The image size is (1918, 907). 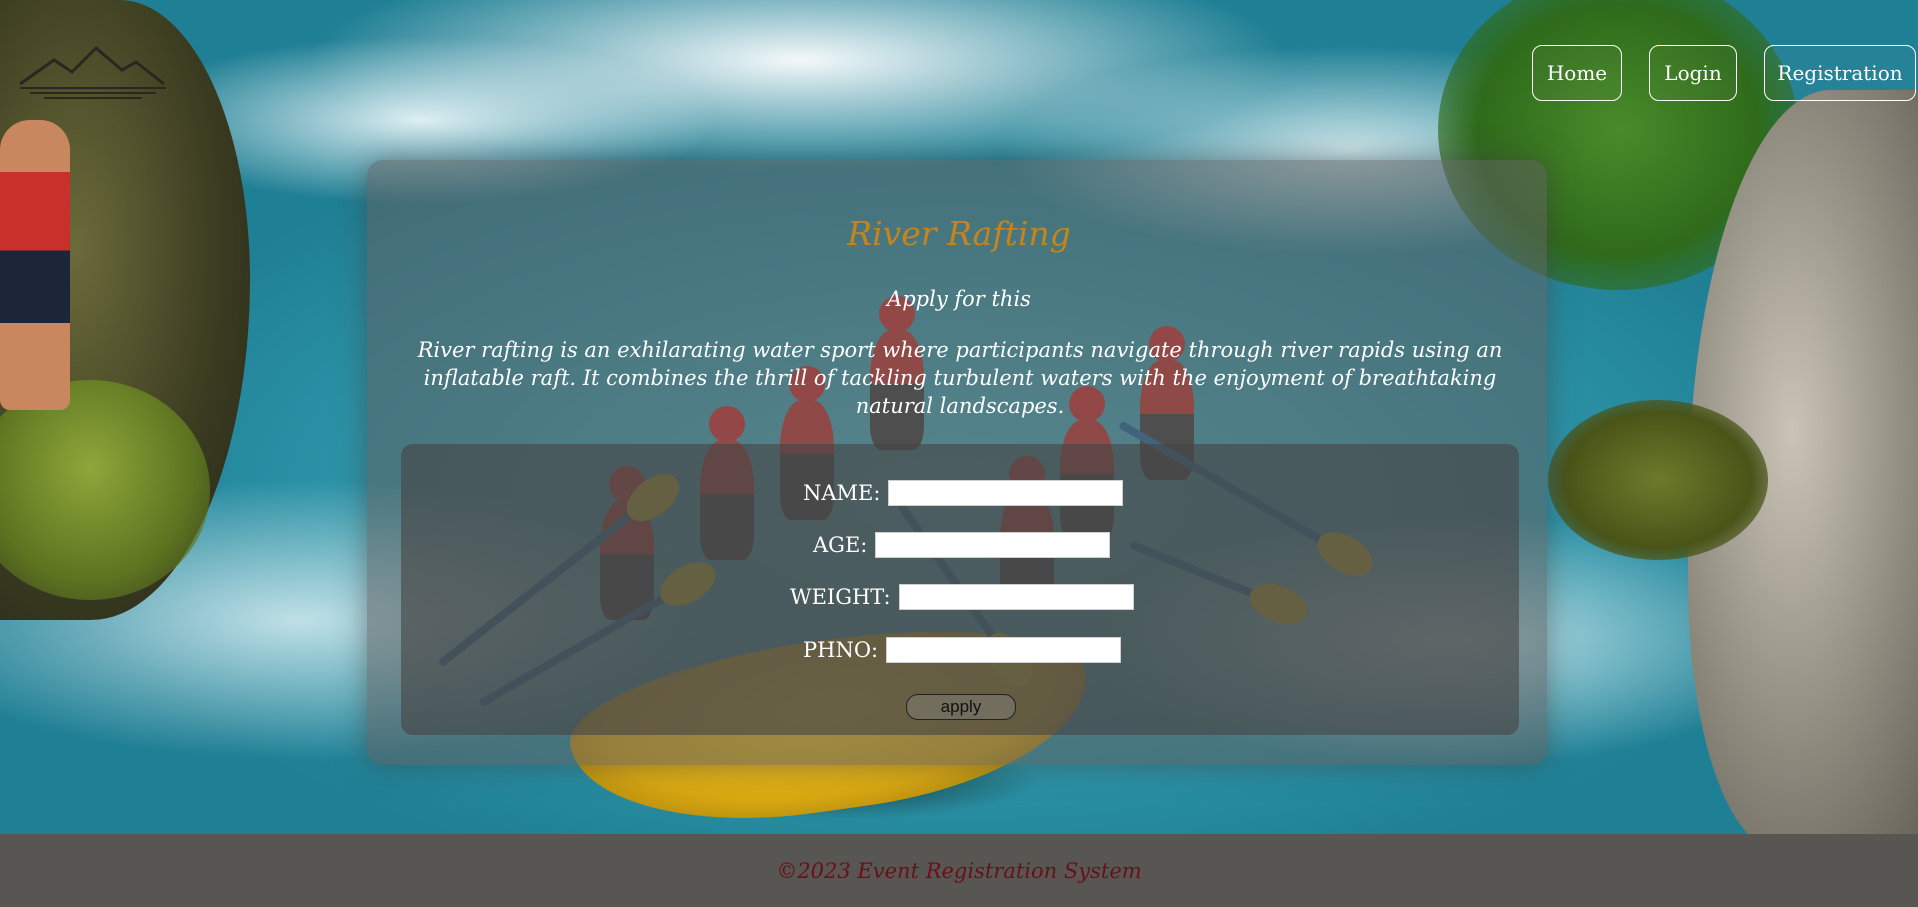 I want to click on footer-copyright: ©2023 Event Registration System, so click(x=959, y=870).